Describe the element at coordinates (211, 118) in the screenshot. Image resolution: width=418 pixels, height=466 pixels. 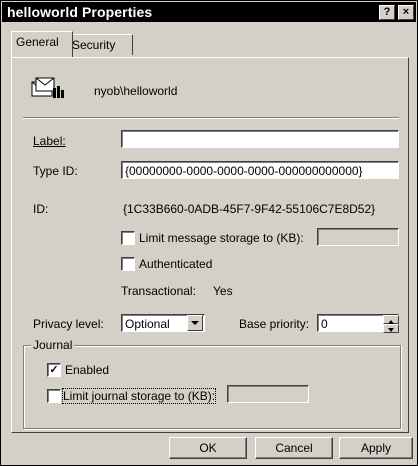
I see `separator-top` at that location.